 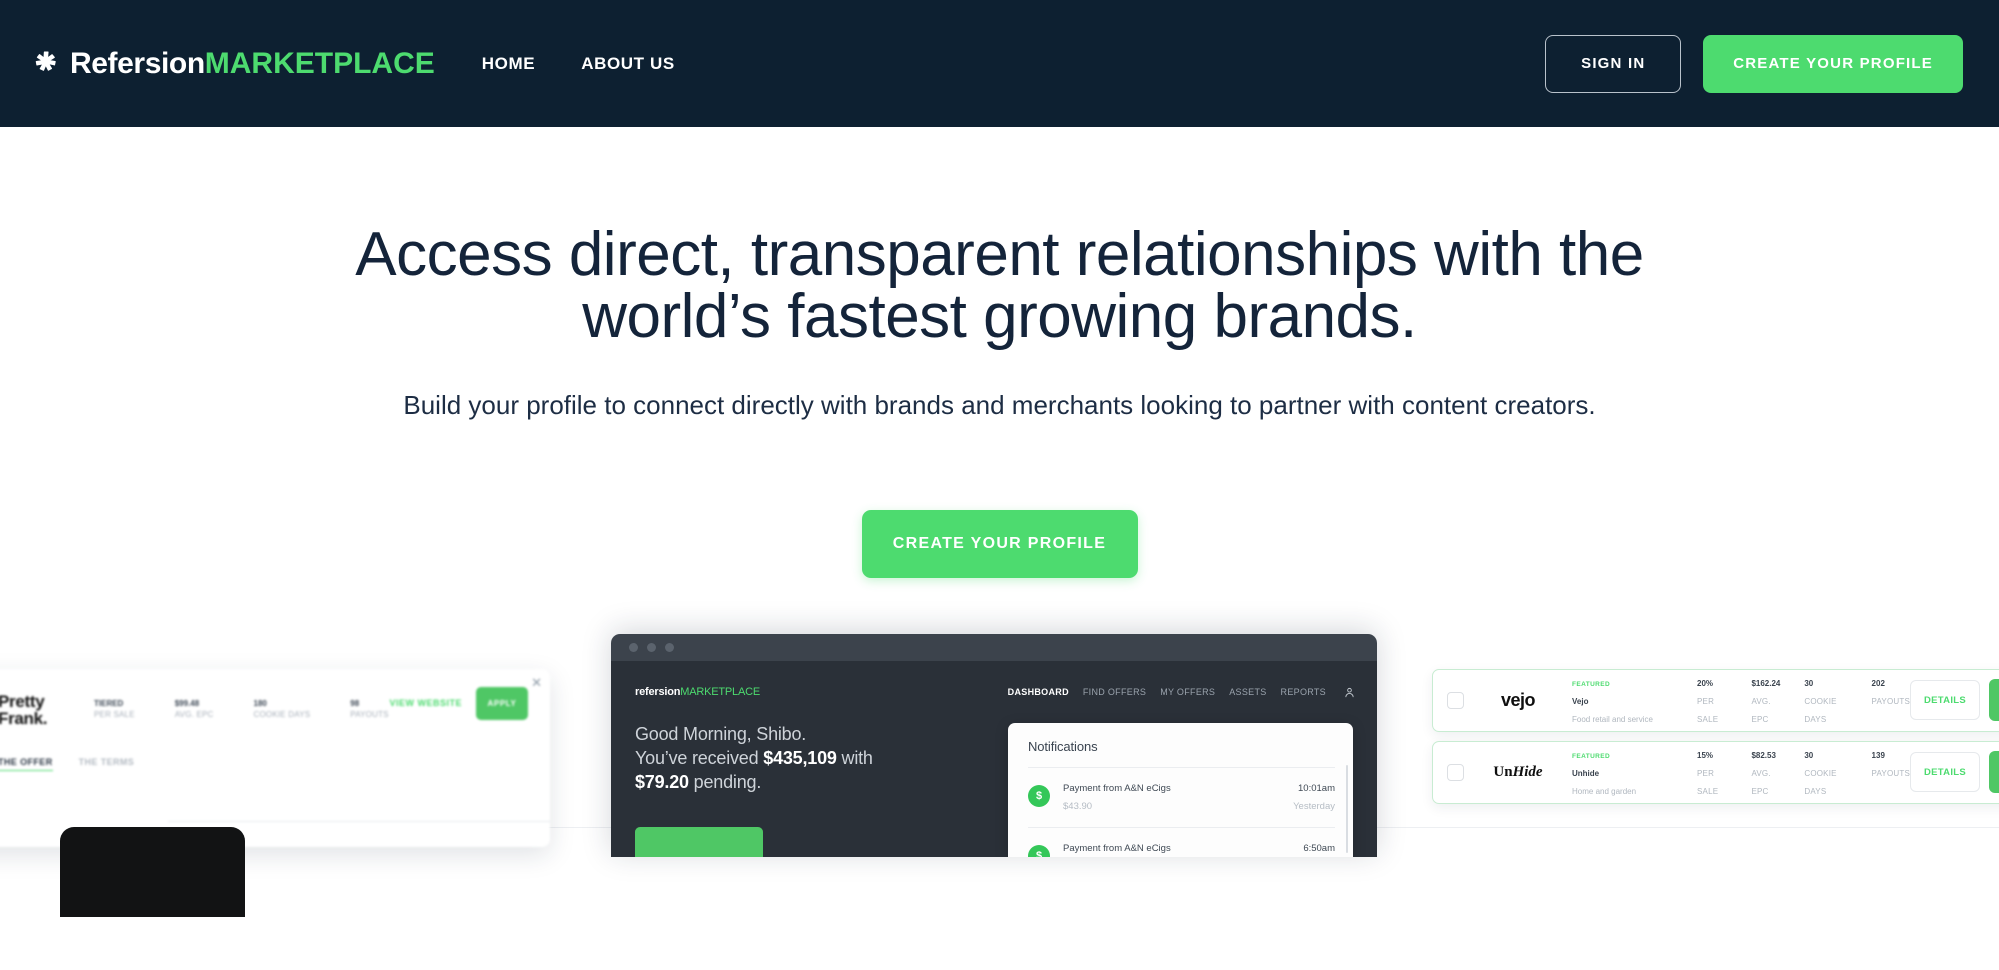 What do you see at coordinates (152, 871) in the screenshot?
I see `phone-mockup` at bounding box center [152, 871].